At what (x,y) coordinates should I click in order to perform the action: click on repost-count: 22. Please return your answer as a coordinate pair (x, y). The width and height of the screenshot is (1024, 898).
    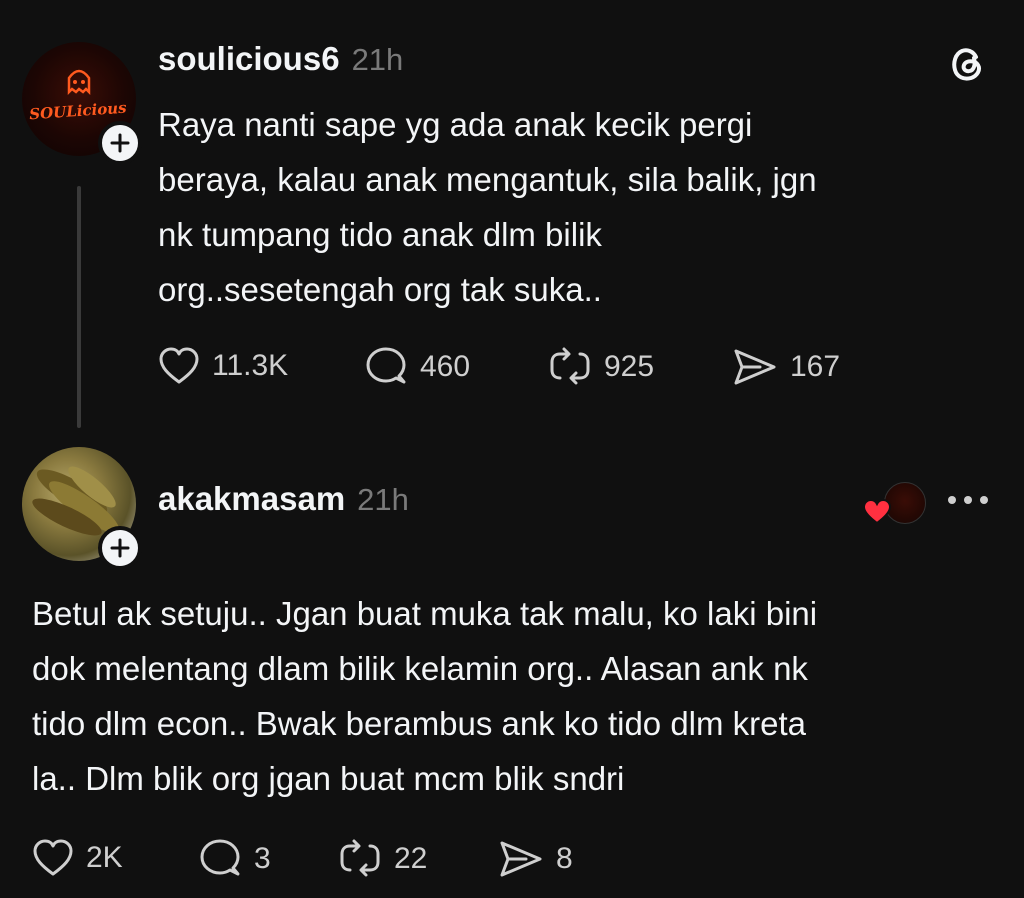
    Looking at the image, I should click on (411, 858).